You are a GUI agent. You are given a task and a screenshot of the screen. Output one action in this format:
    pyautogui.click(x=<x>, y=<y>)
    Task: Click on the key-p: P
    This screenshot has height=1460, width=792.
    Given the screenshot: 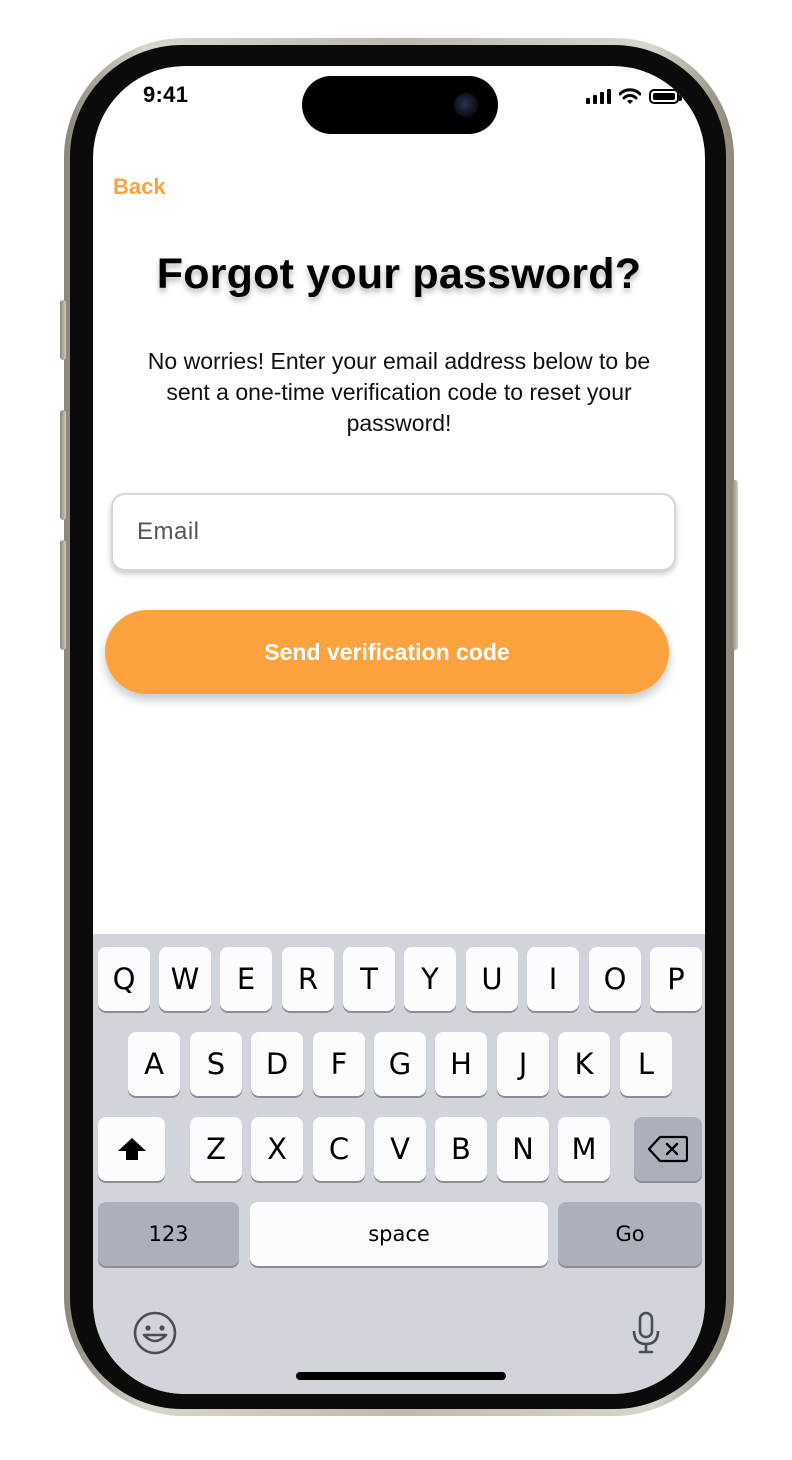 What is the action you would take?
    pyautogui.click(x=676, y=979)
    